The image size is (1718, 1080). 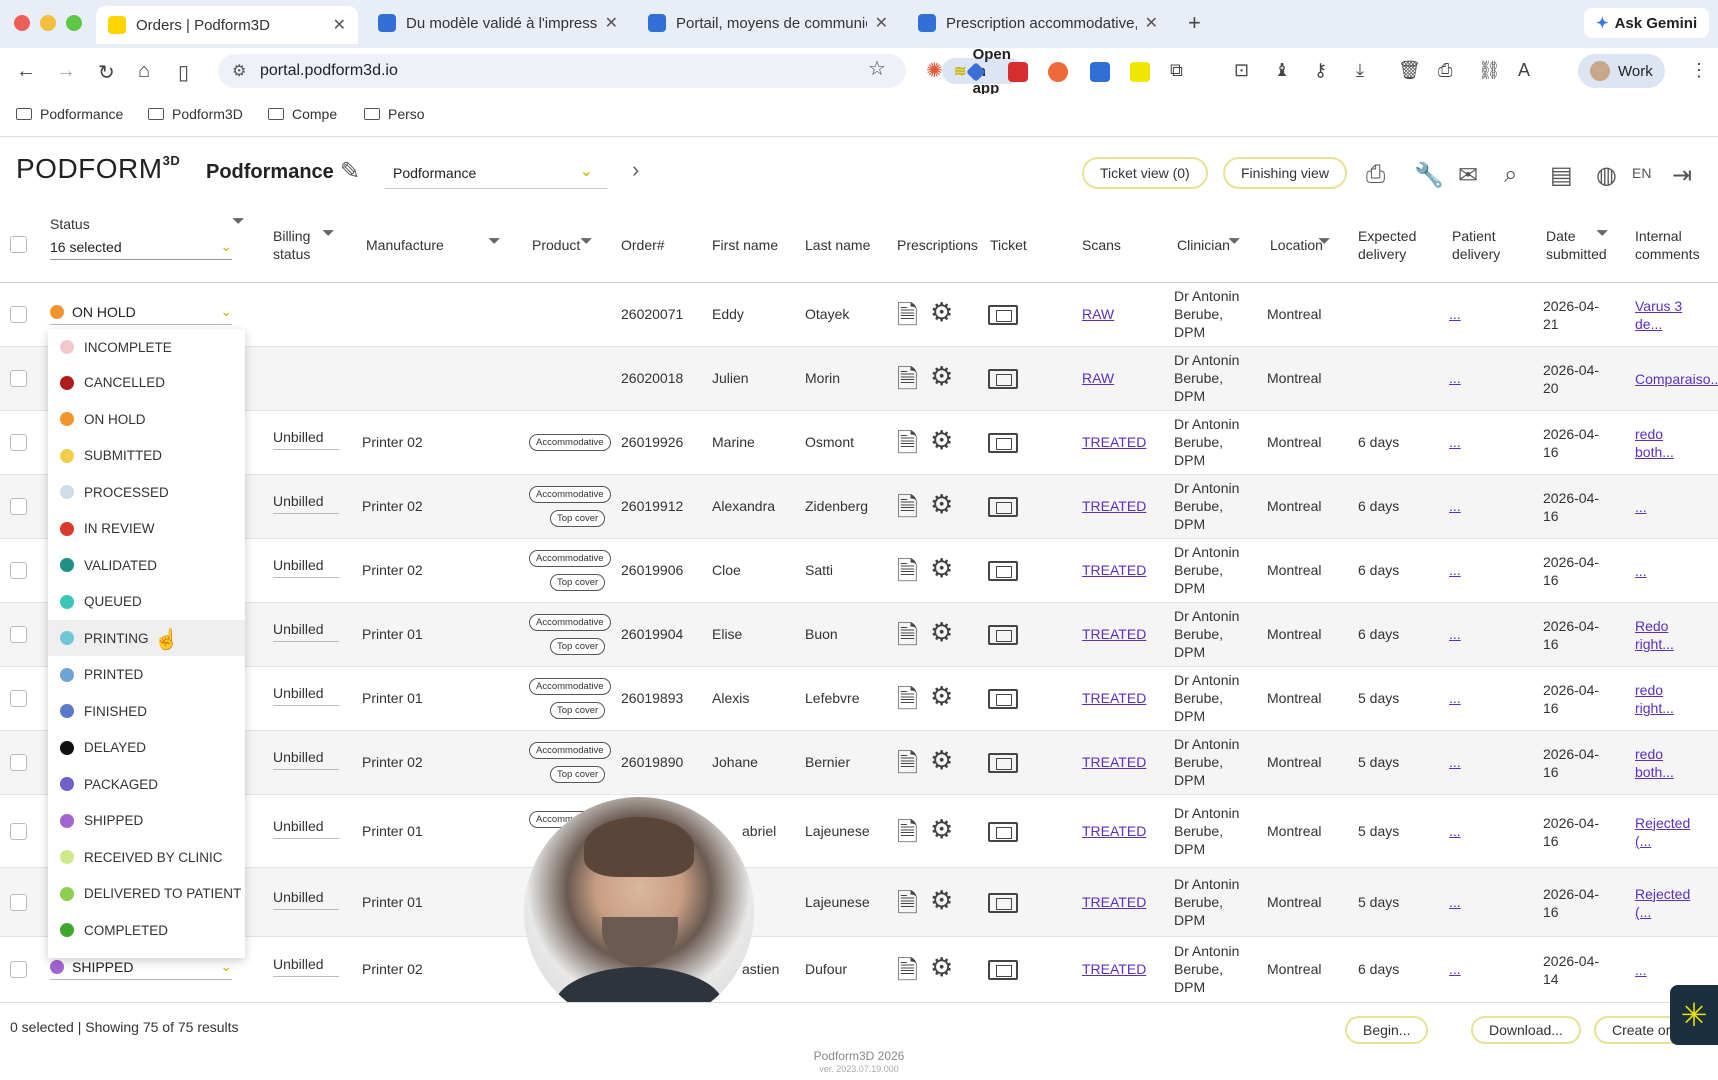 What do you see at coordinates (496, 172) in the screenshot?
I see `organization-select: Podformance ⌄` at bounding box center [496, 172].